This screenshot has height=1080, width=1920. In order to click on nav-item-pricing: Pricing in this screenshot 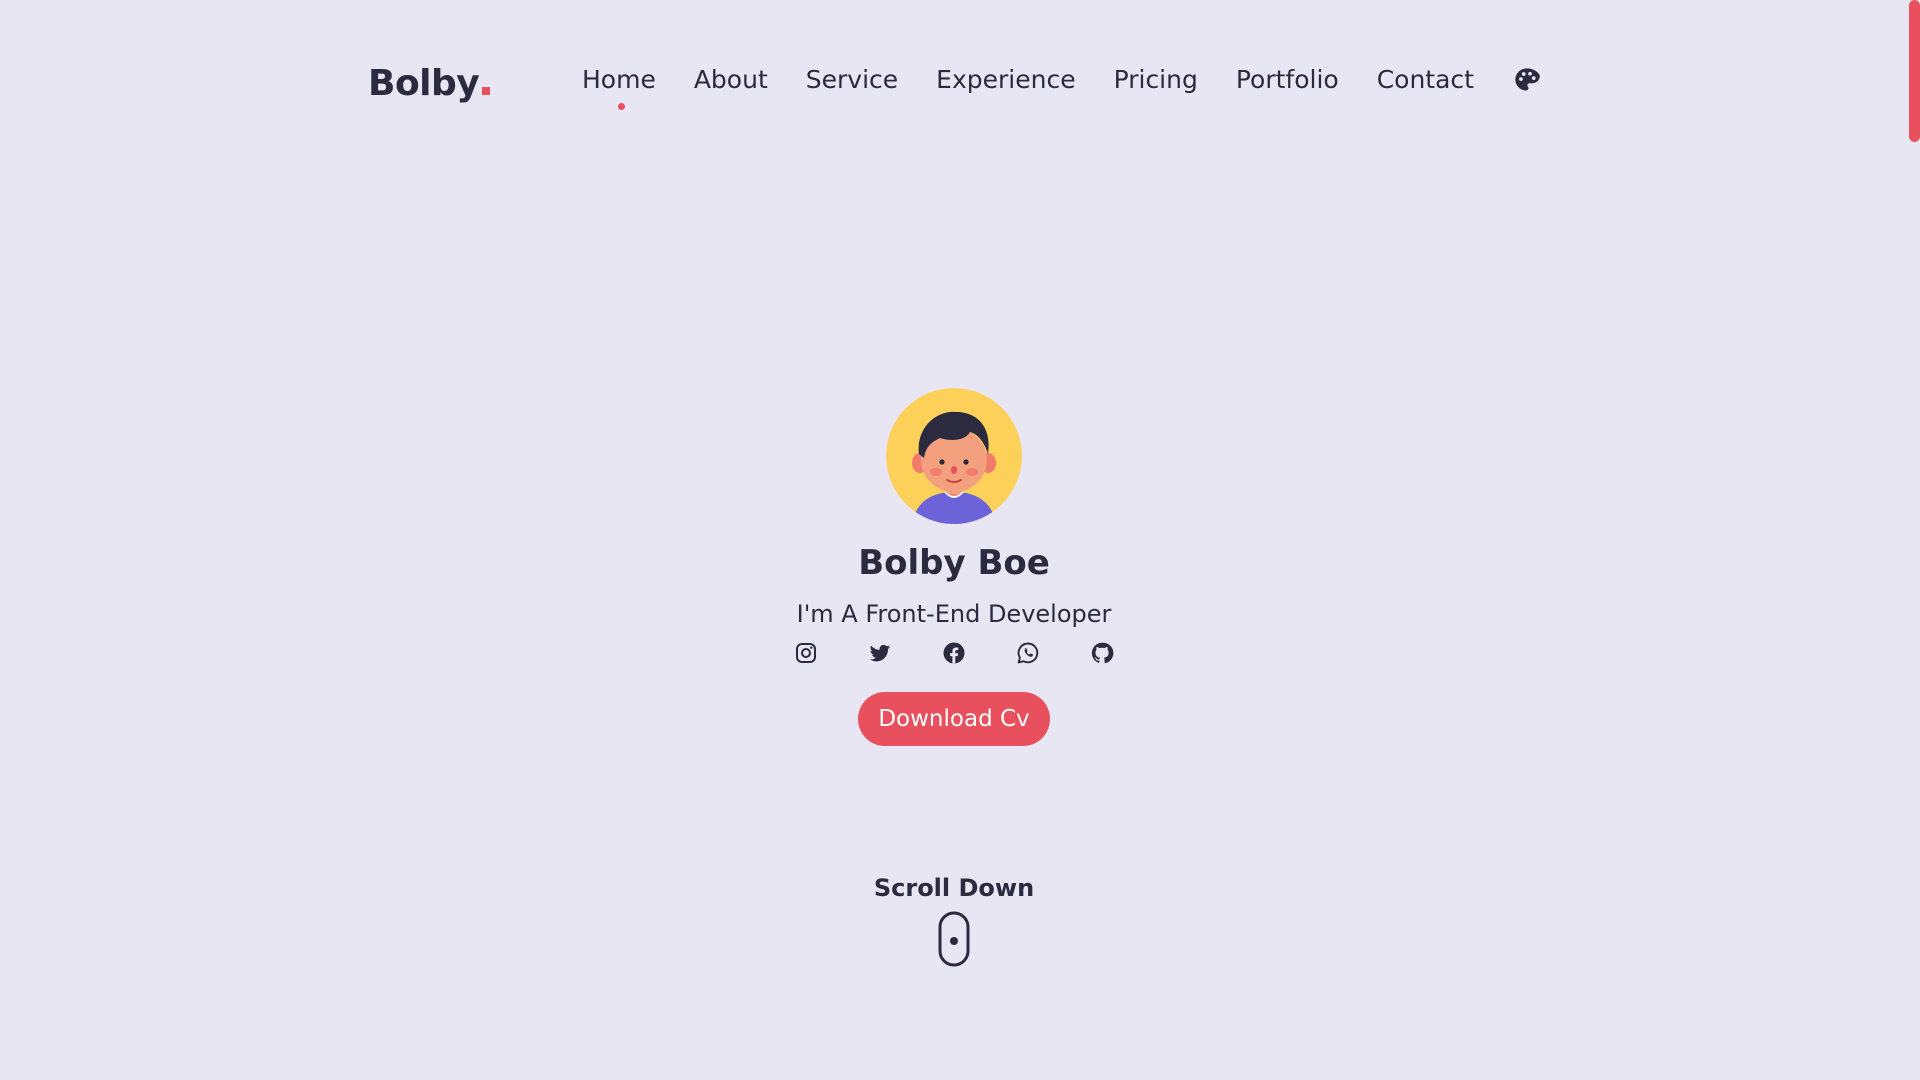, I will do `click(1156, 80)`.